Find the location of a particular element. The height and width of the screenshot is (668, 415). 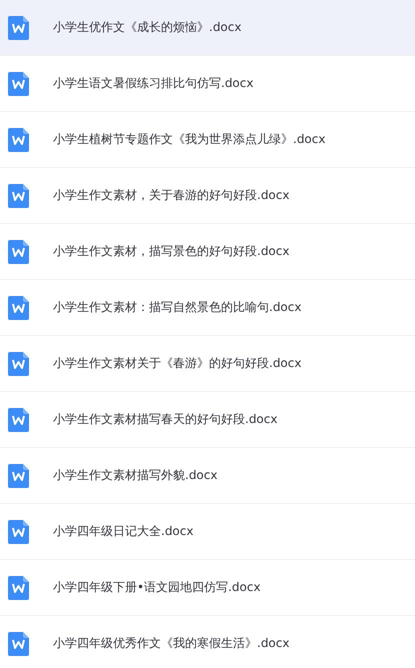

file-name: 小学生作文素材描写外貌.docx is located at coordinates (135, 475).